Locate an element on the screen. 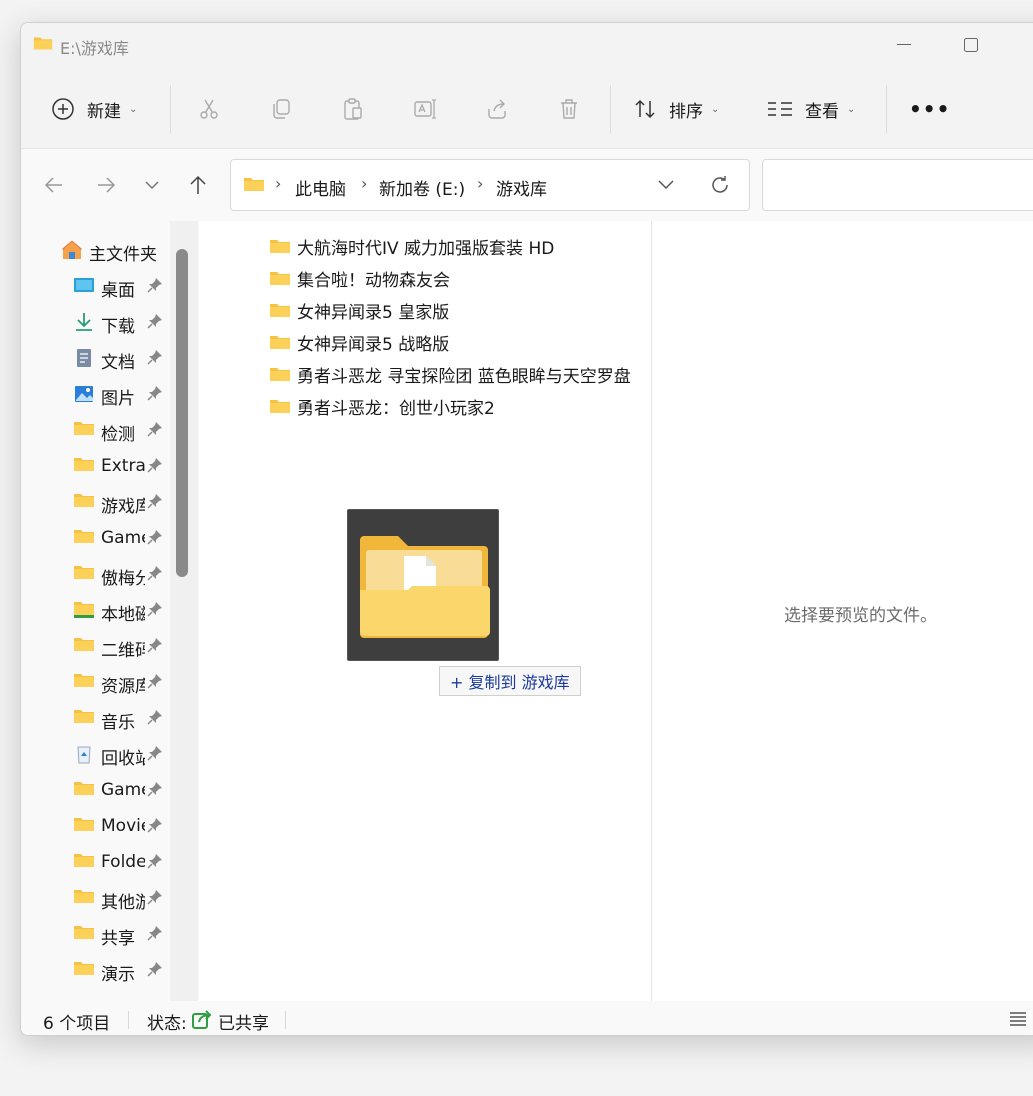 The image size is (1033, 1096). sidebar-item-label: 傲梅分 is located at coordinates (123, 579).